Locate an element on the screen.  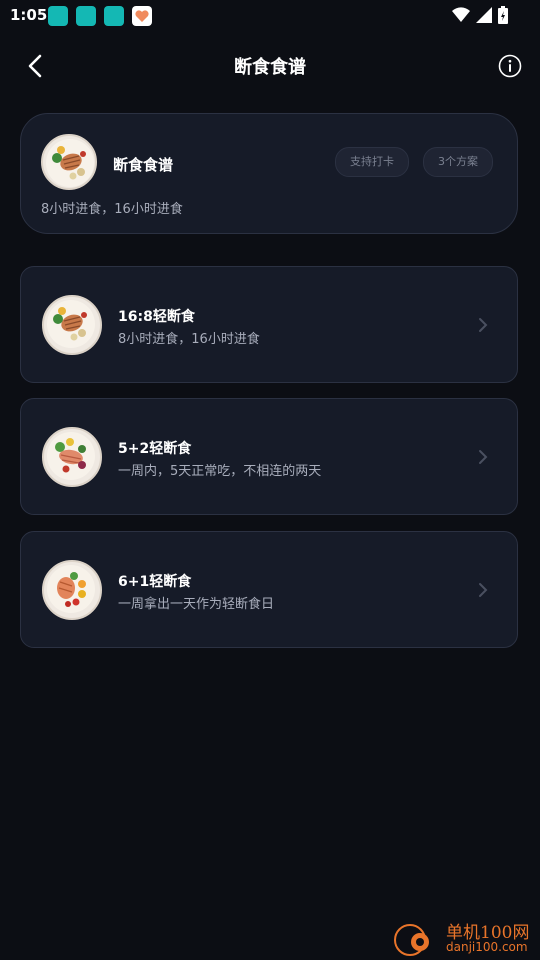
signal-icon is located at coordinates (484, 15).